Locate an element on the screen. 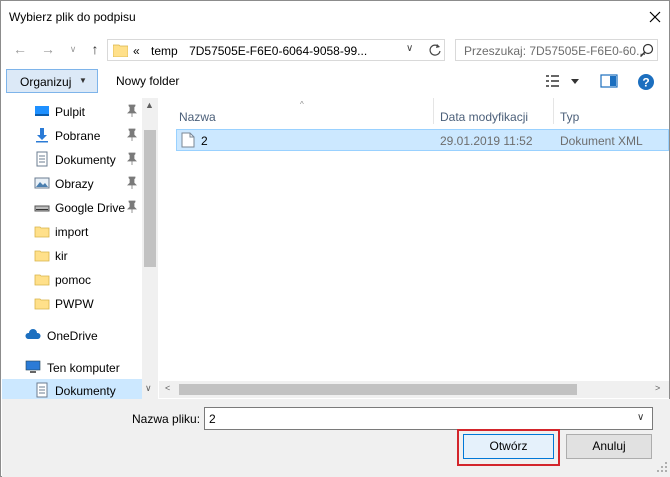 The image size is (670, 477). nav-item-label: Google Drive is located at coordinates (90, 208).